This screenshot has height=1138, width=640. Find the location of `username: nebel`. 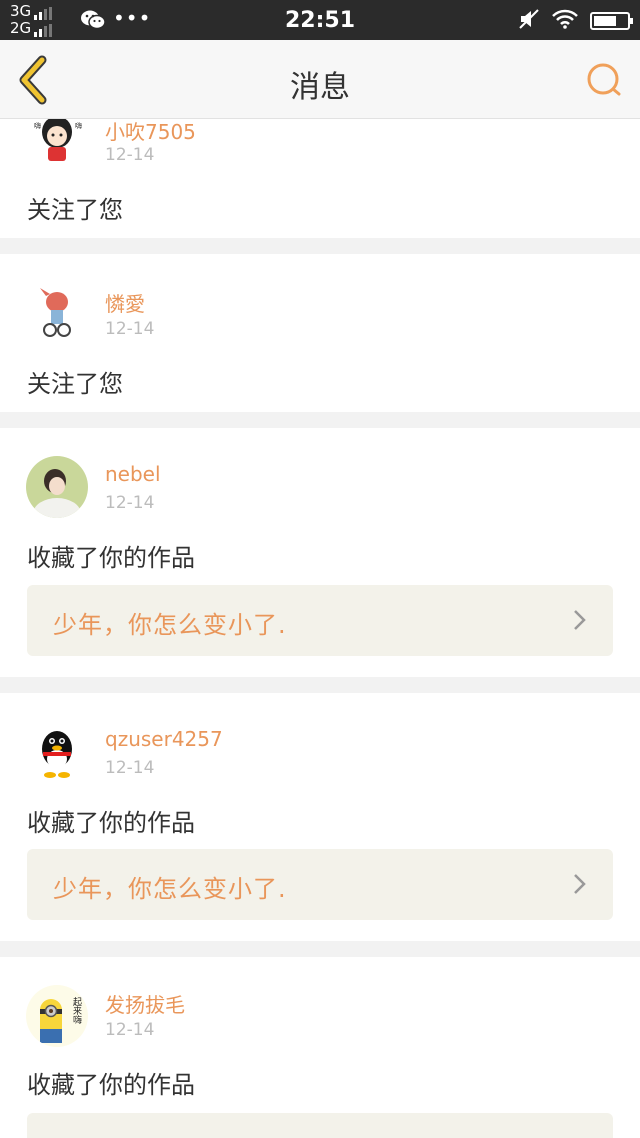

username: nebel is located at coordinates (133, 474).